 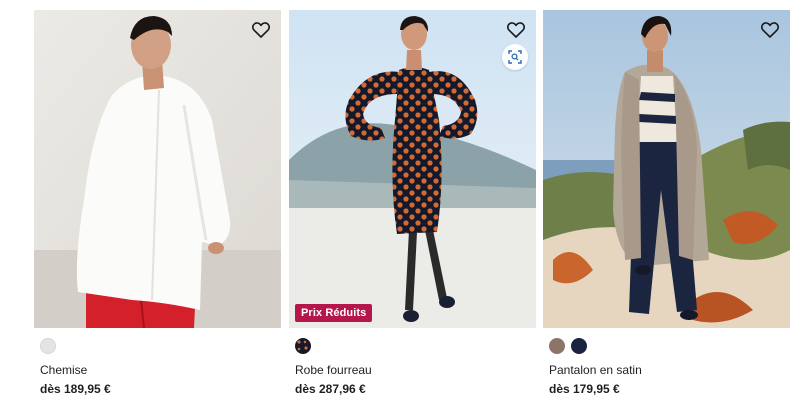 I want to click on color-swatch-navy-orange-polka-dot, so click(x=303, y=346).